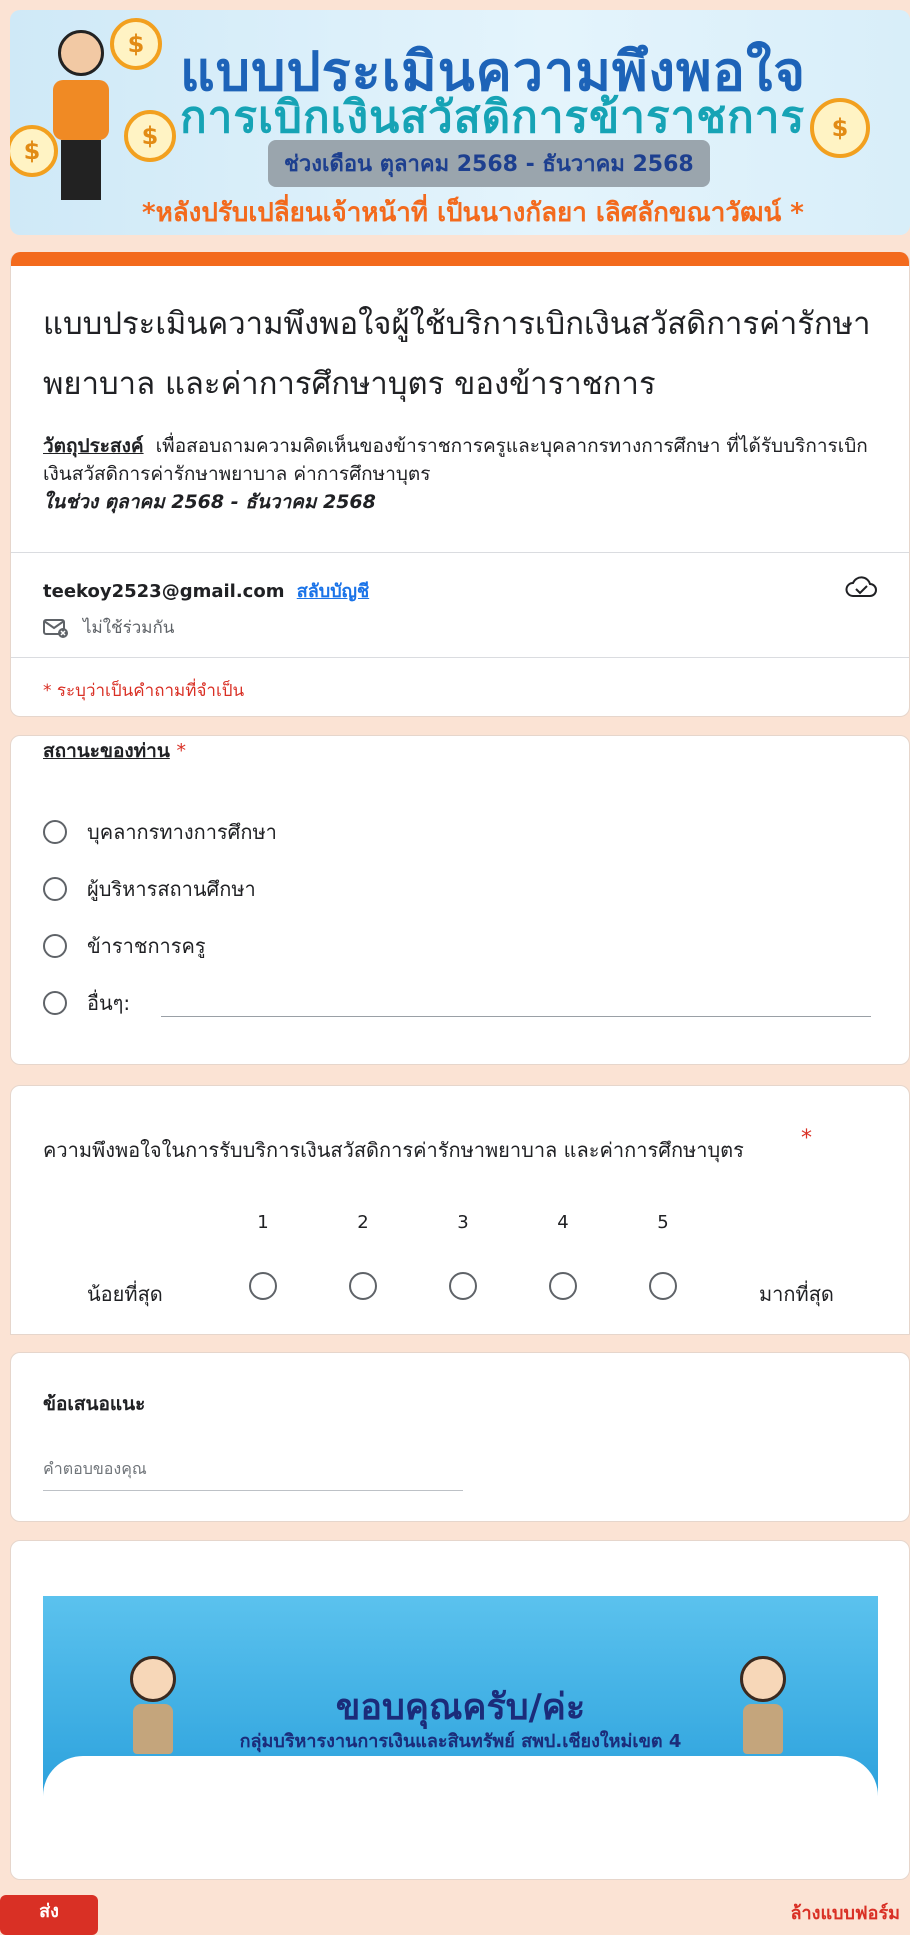 This screenshot has height=1935, width=910. What do you see at coordinates (106, 751) in the screenshot?
I see `question-title: สถานะของท่าน` at bounding box center [106, 751].